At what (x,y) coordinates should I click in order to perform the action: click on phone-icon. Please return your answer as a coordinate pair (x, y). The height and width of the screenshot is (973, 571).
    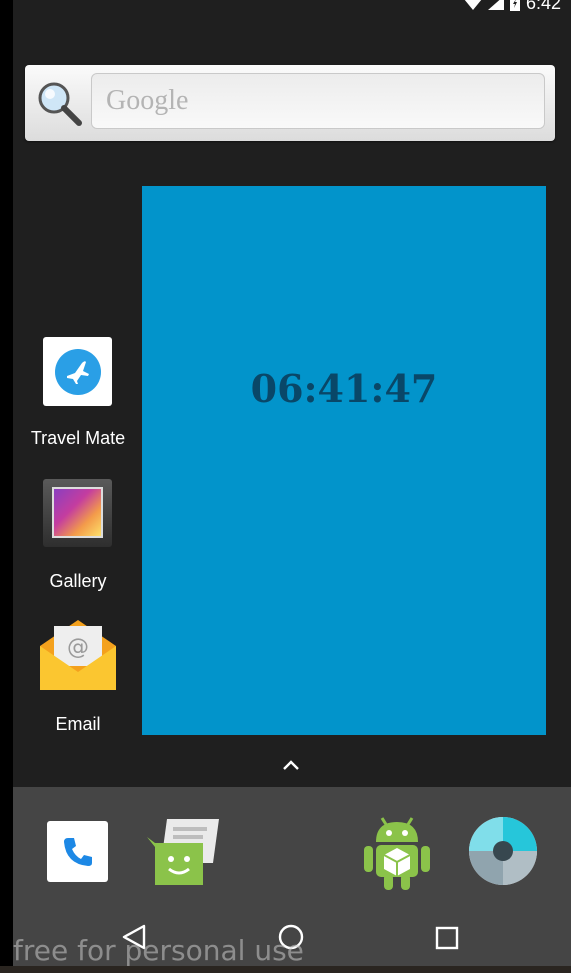
    Looking at the image, I should click on (77, 851).